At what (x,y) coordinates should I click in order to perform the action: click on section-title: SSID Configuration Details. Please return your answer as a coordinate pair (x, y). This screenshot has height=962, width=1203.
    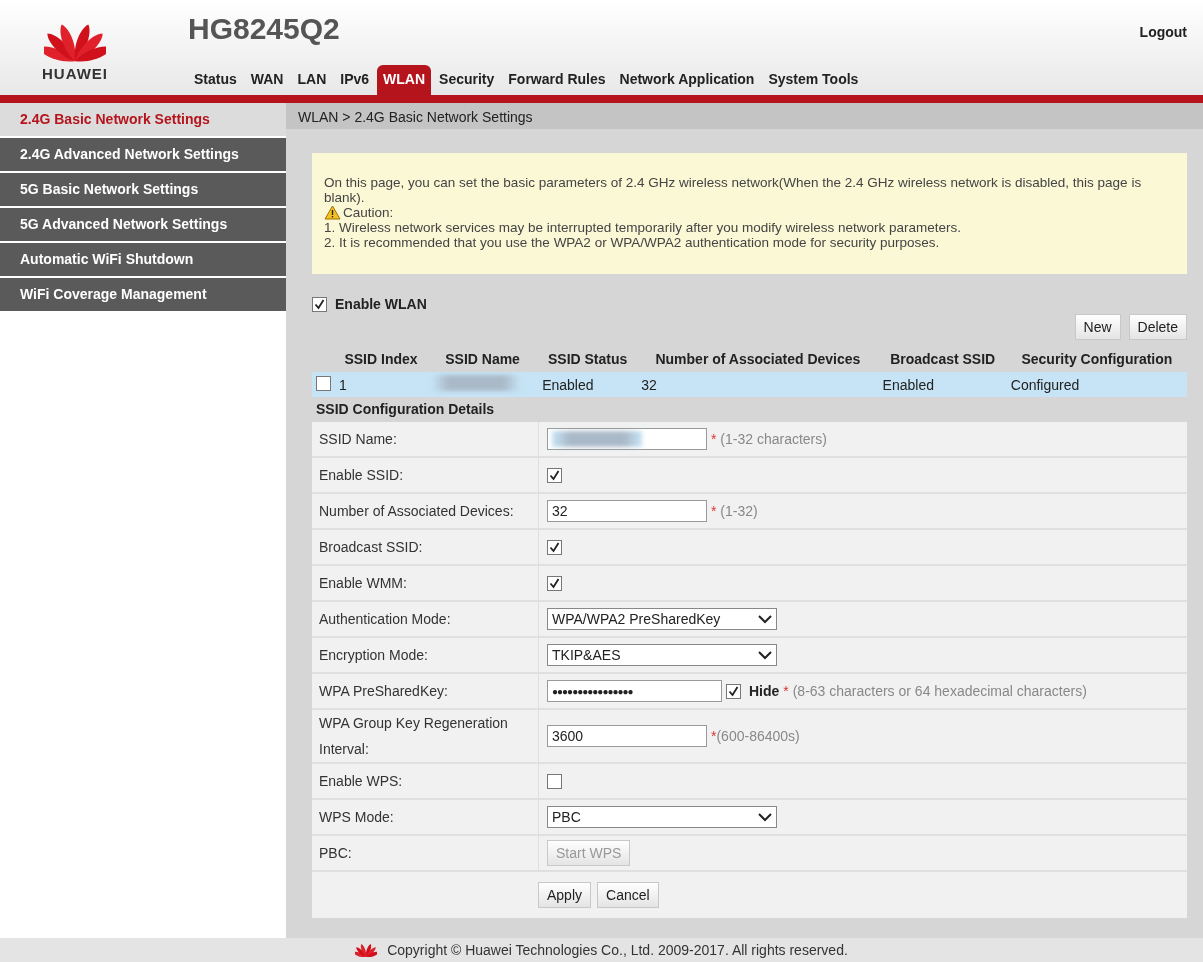
    Looking at the image, I should click on (406, 409).